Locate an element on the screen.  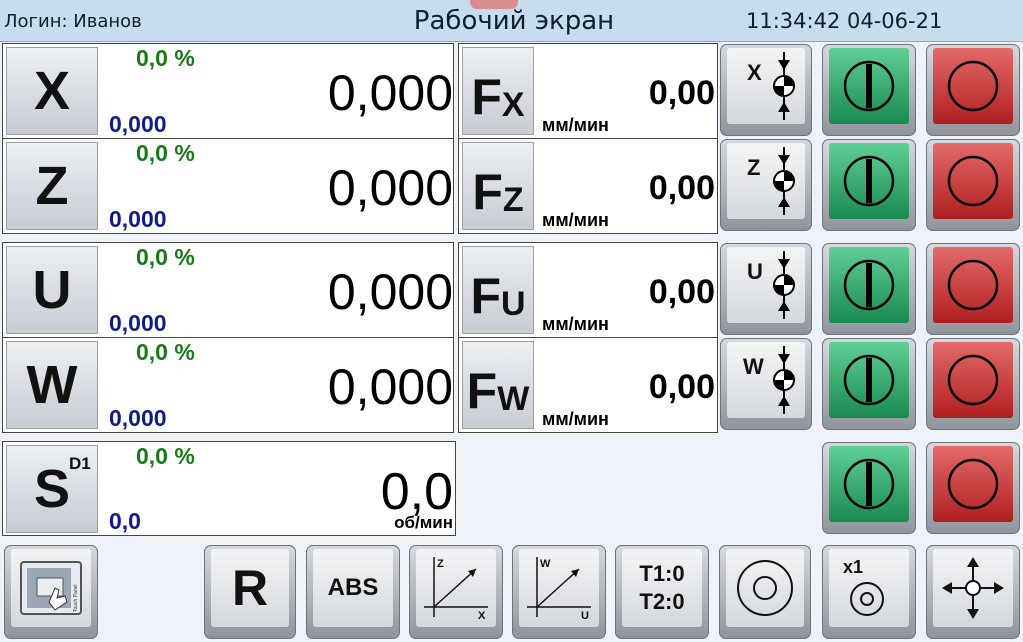
r-label: R is located at coordinates (250, 588).